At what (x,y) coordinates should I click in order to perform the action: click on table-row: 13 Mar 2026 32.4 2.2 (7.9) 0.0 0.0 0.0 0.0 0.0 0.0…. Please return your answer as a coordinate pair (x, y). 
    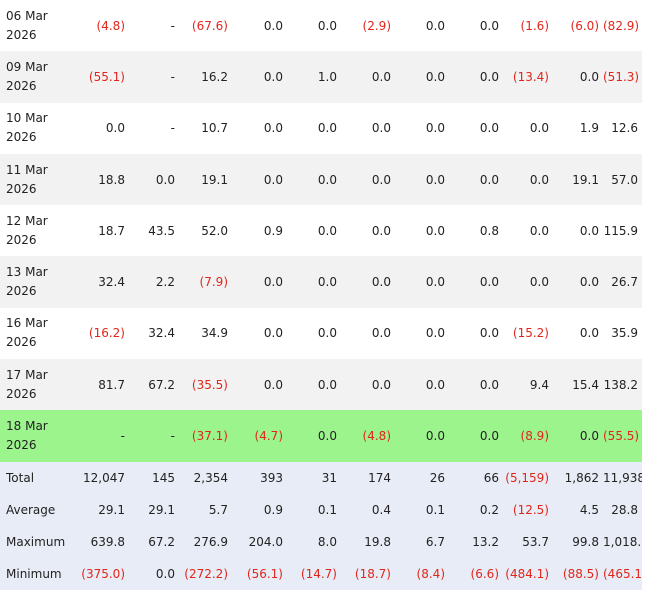
    Looking at the image, I should click on (321, 282).